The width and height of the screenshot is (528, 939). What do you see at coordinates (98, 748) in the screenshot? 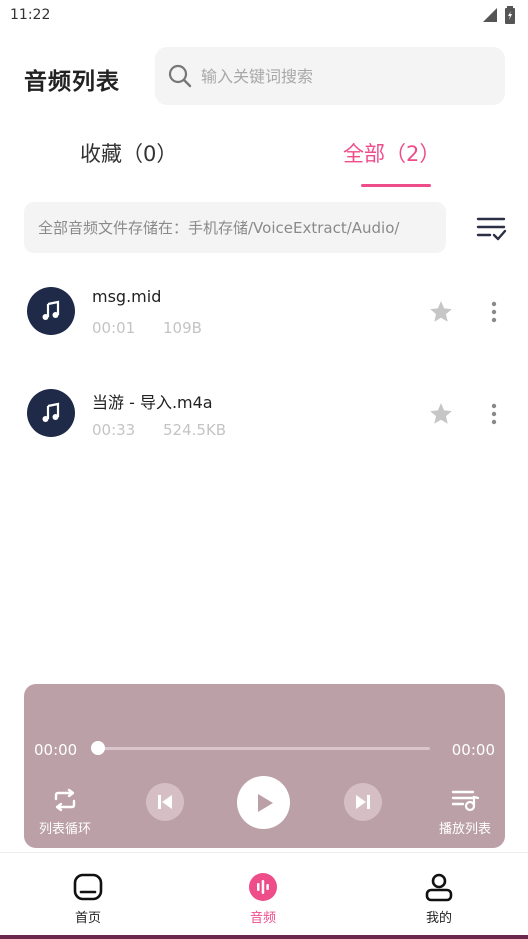
I see `progress-thumb` at bounding box center [98, 748].